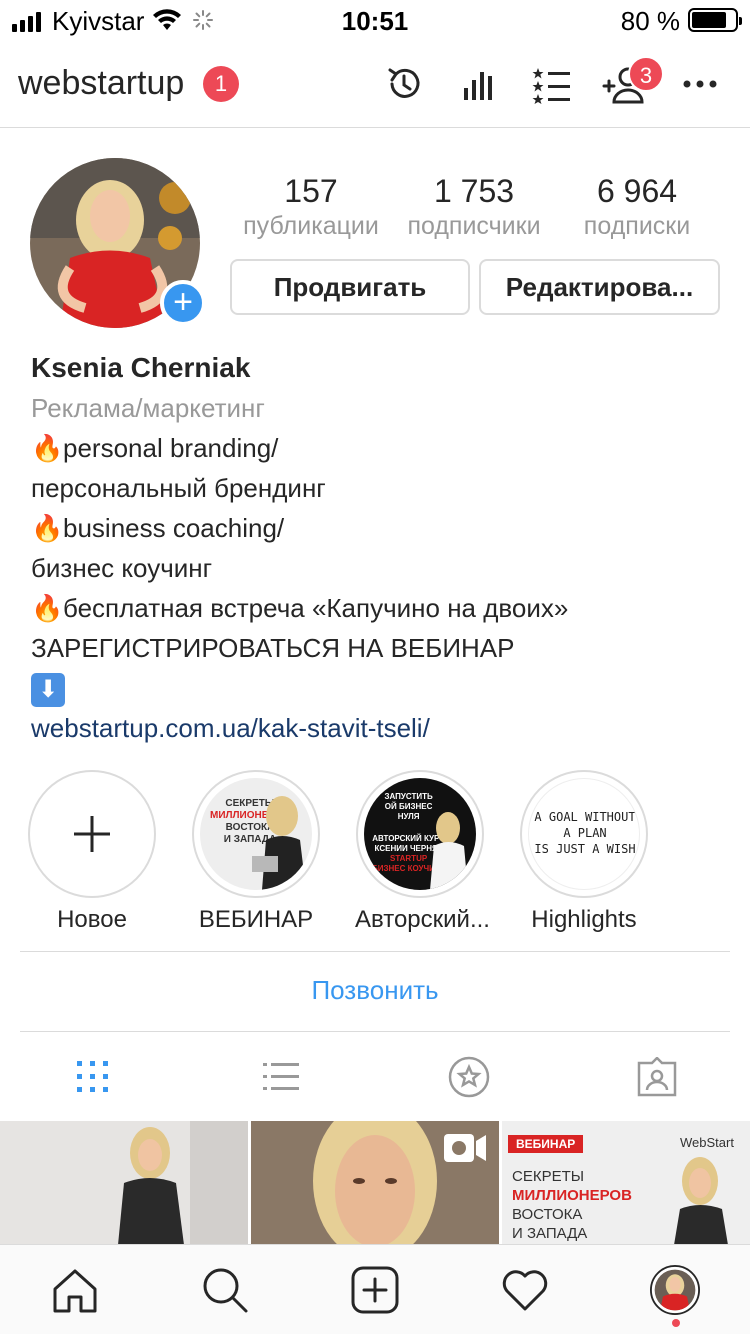 The width and height of the screenshot is (750, 1334). I want to click on close-friends-list-icon, so click(552, 84).